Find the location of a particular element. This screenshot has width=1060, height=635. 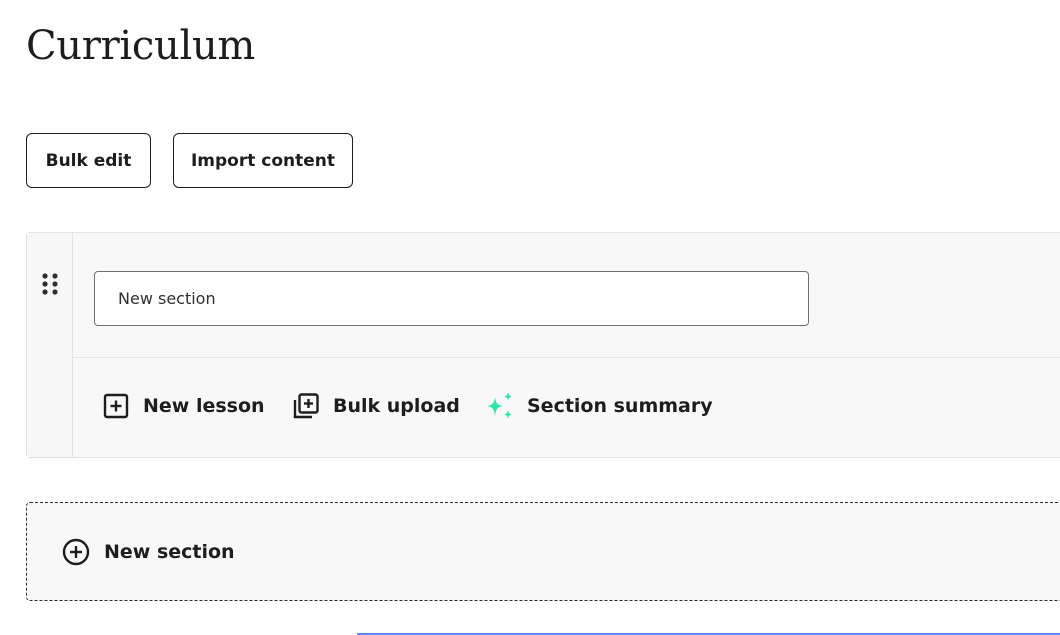

bulk-edit-button: Bulk edit is located at coordinates (88, 160).